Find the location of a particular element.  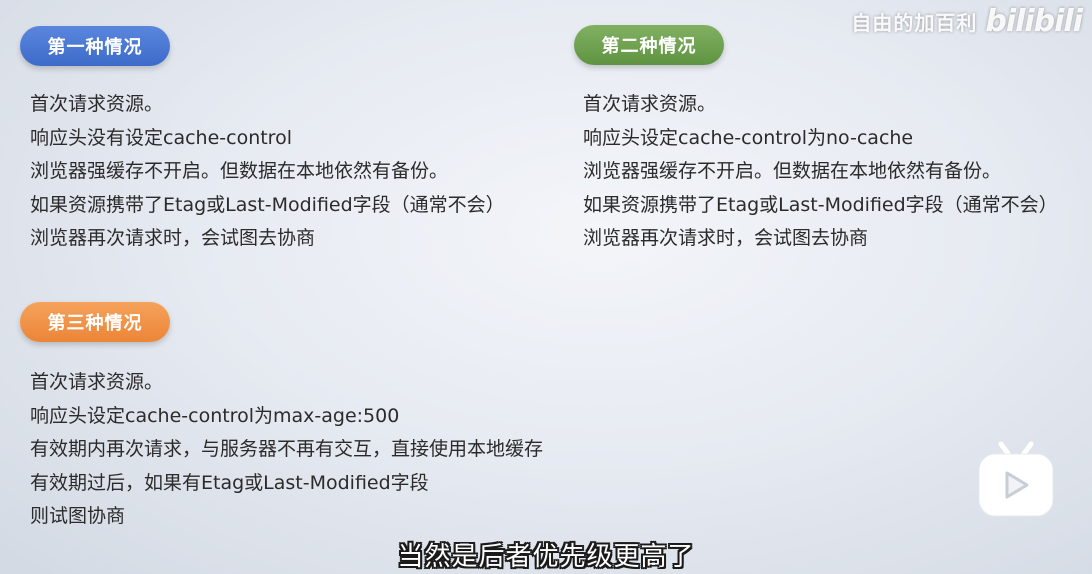

bilibili-logo: bilibili is located at coordinates (1034, 21).